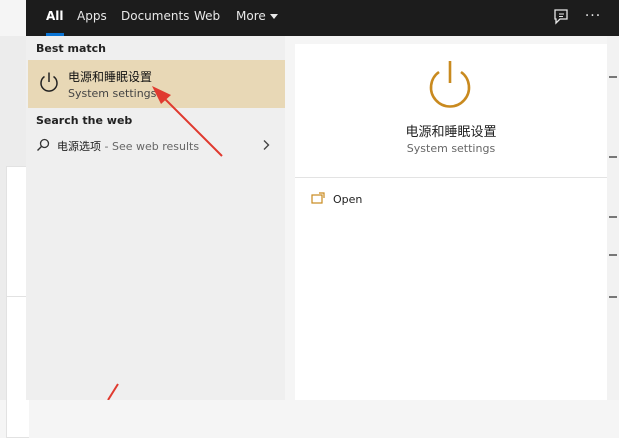 The image size is (619, 438). Describe the element at coordinates (318, 198) in the screenshot. I see `open-icon` at that location.